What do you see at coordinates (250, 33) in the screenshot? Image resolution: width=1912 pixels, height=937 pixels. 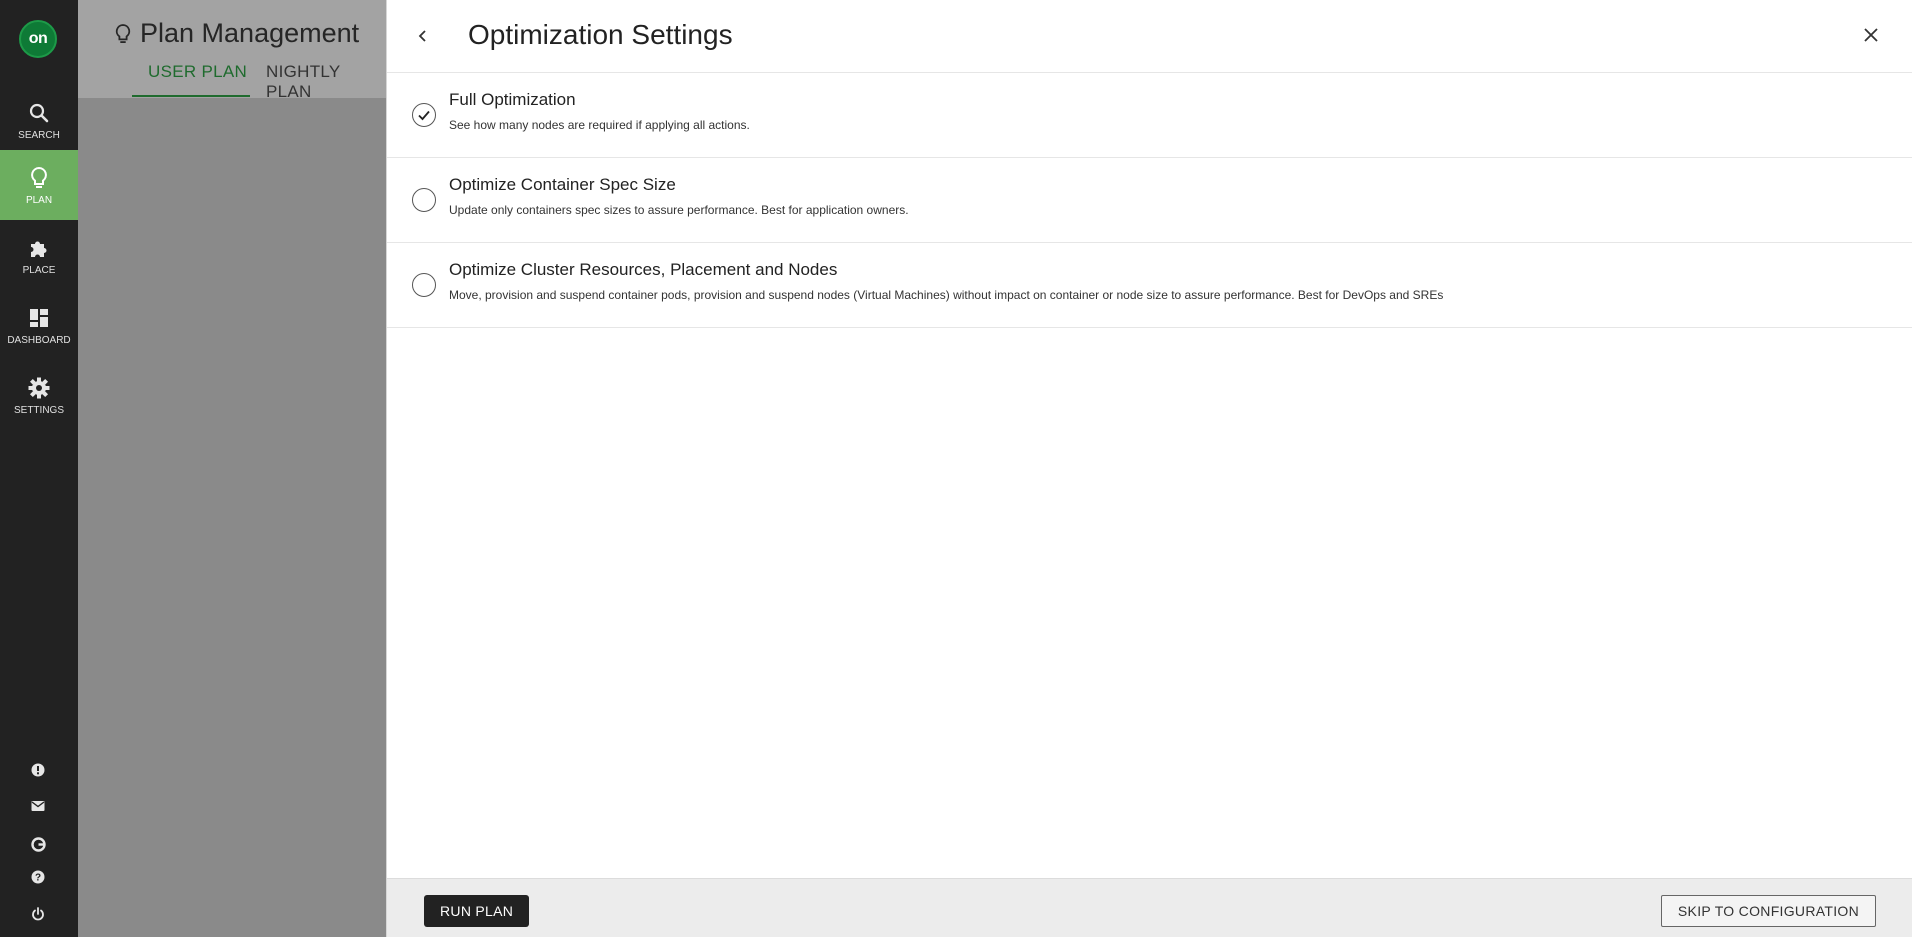 I see `page-title-text: Plan Management` at bounding box center [250, 33].